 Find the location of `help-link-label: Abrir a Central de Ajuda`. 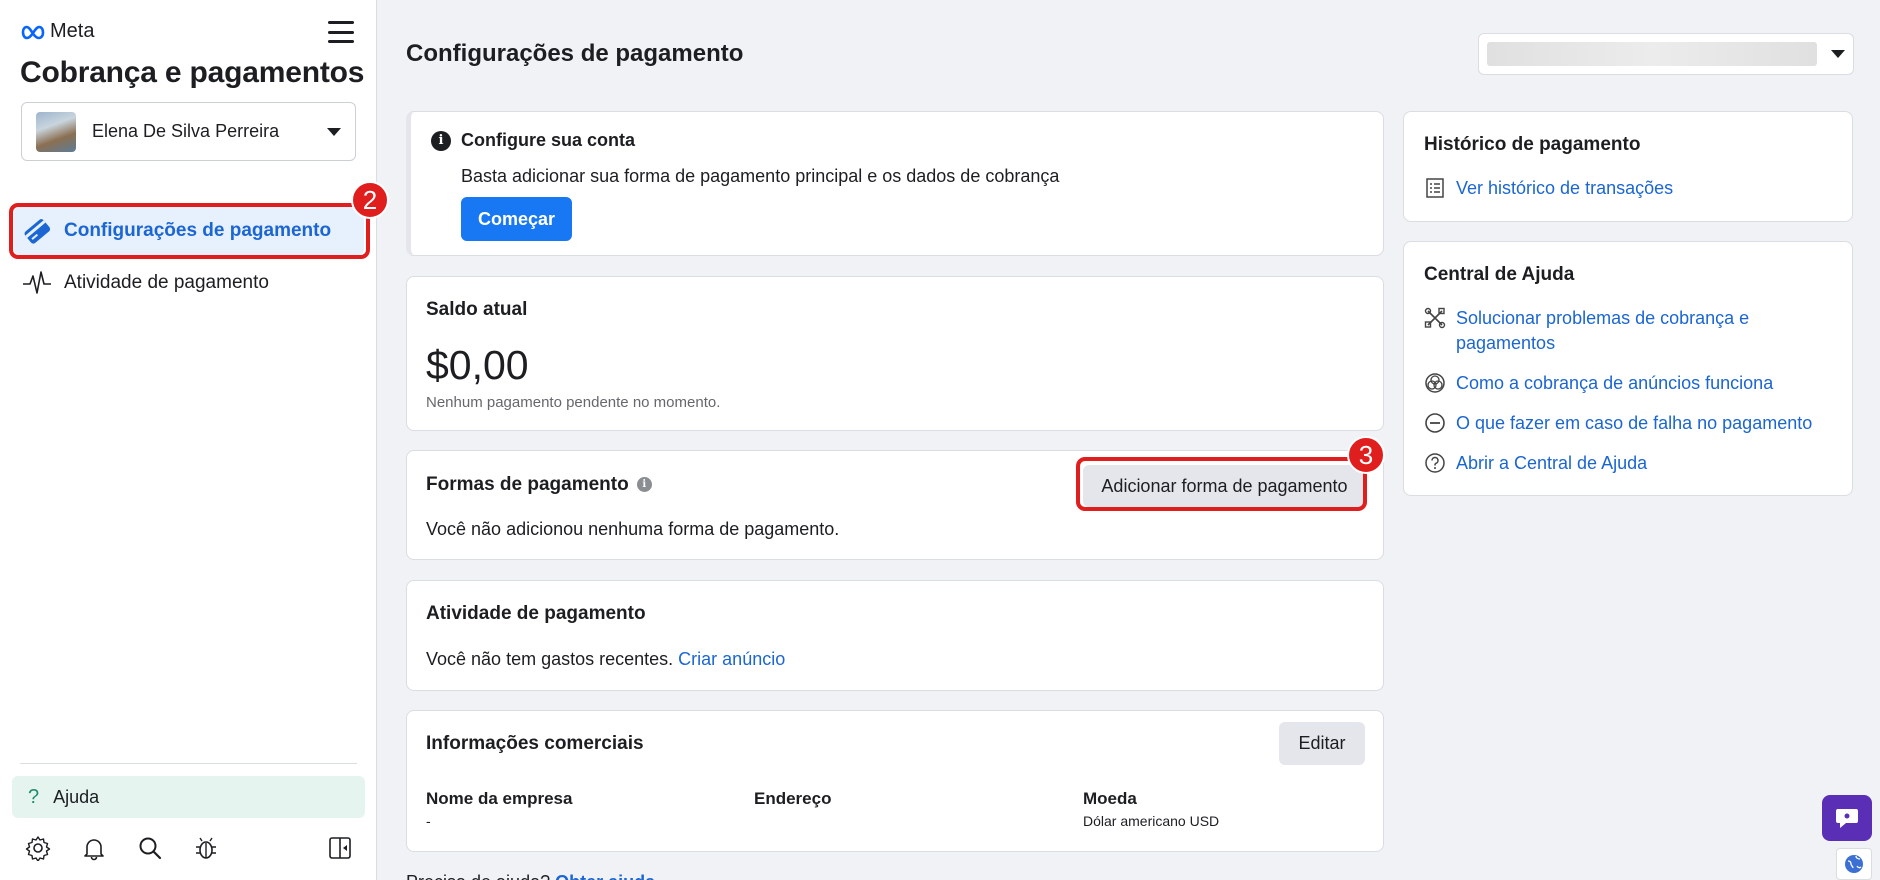

help-link-label: Abrir a Central de Ajuda is located at coordinates (1552, 463).